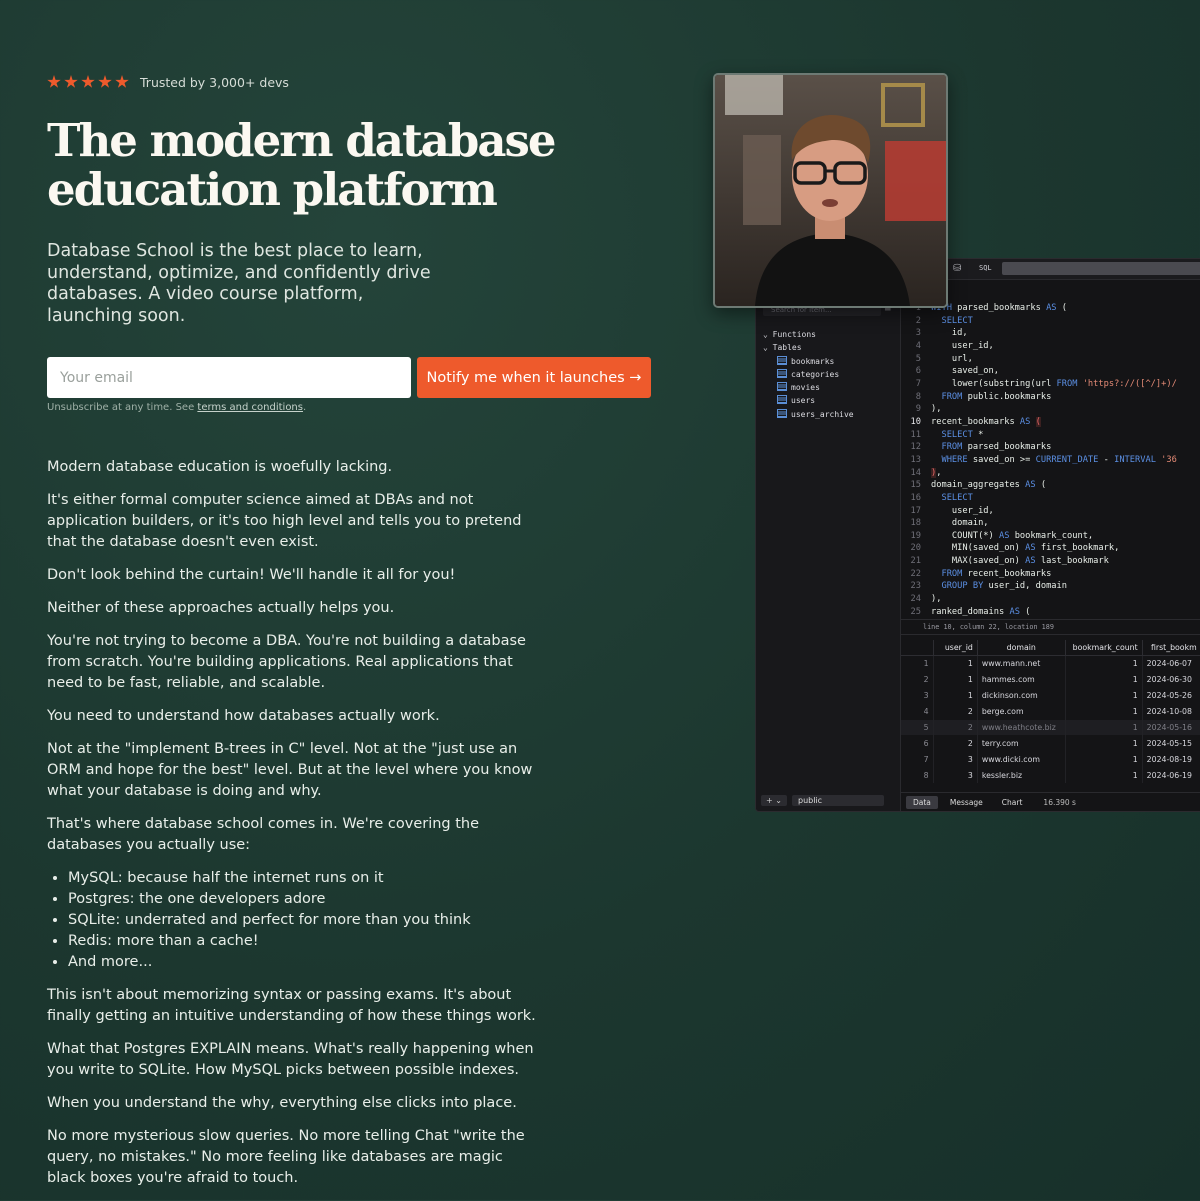  I want to click on fine-print-text: Unsubscribe at any time. See, so click(122, 407).